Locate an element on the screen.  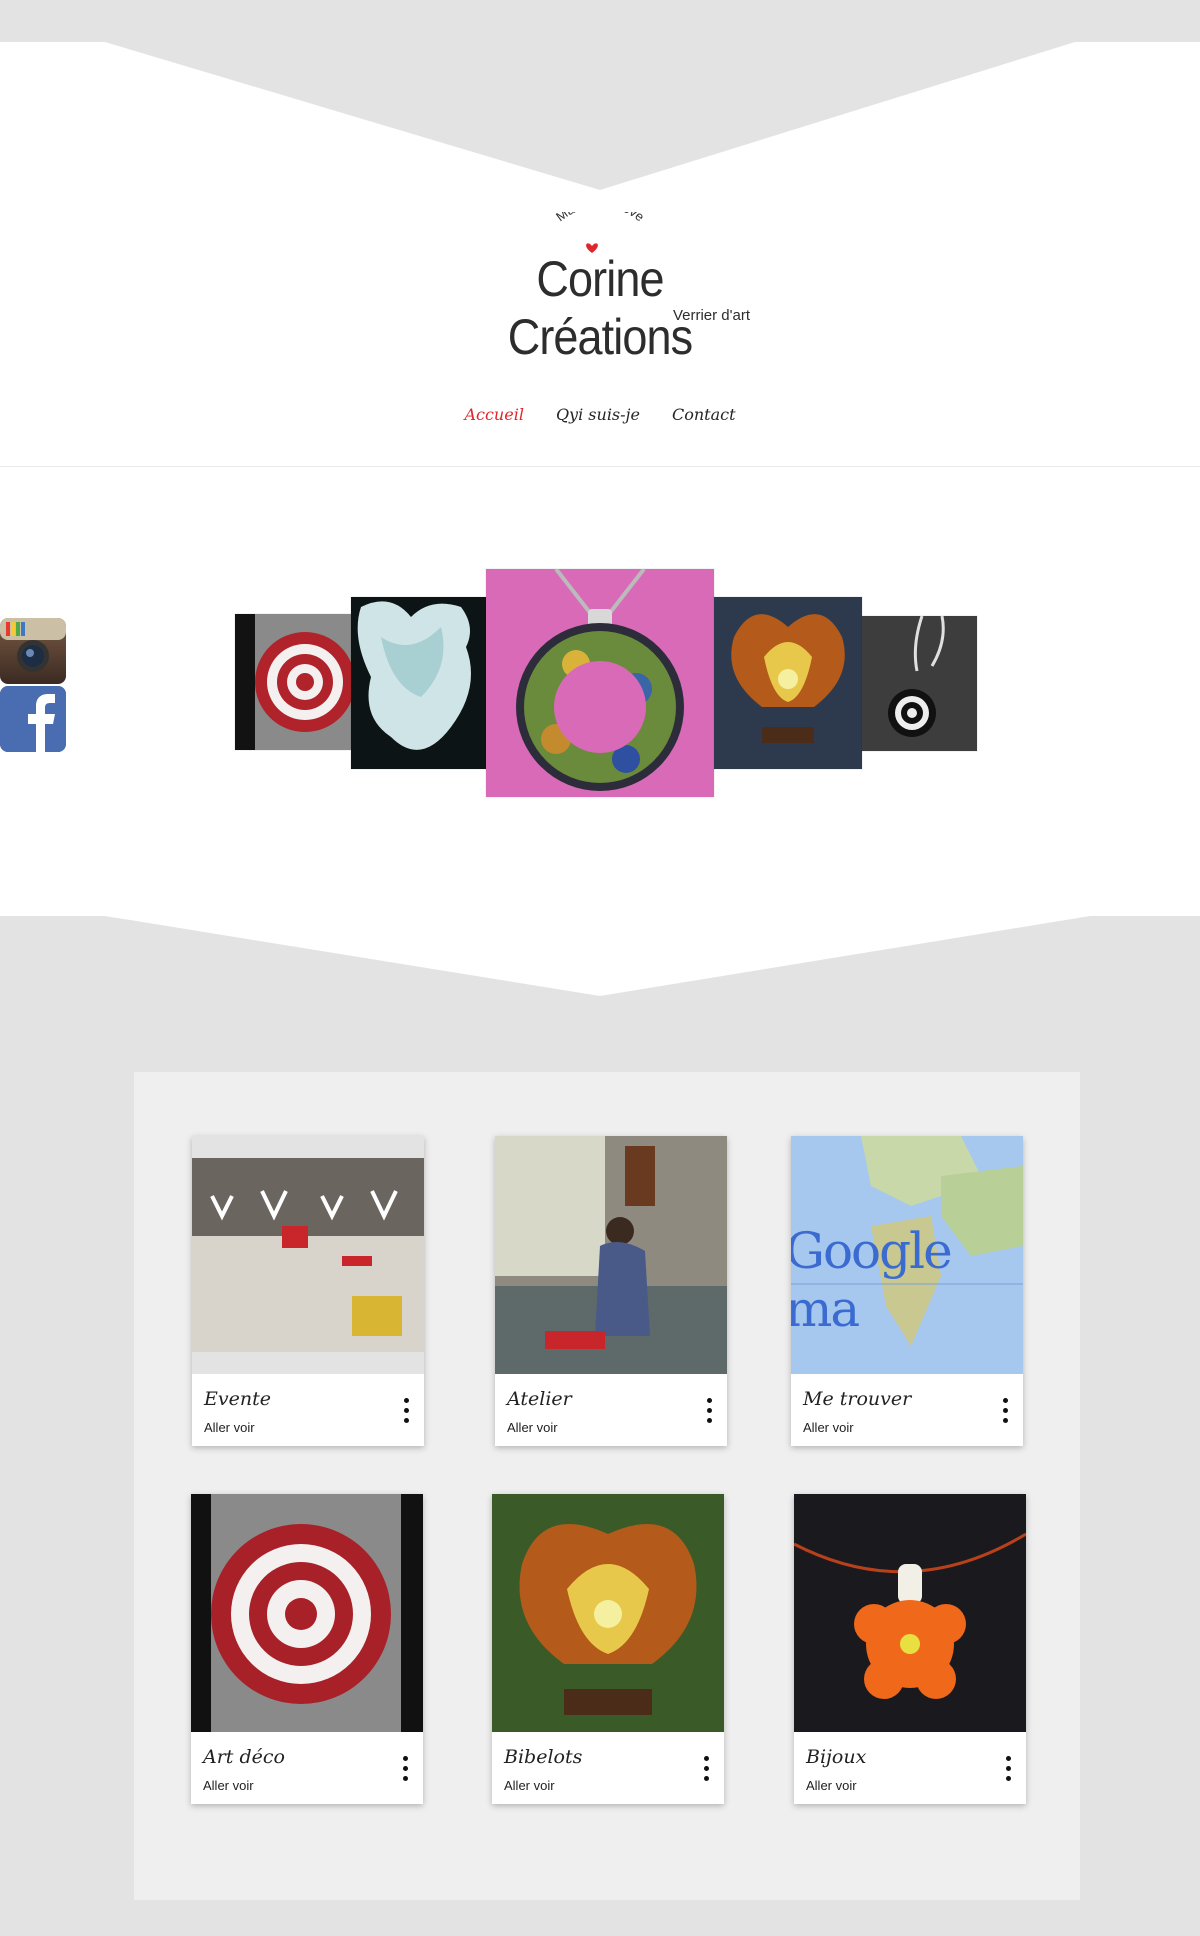
header-divider is located at coordinates (600, 466).